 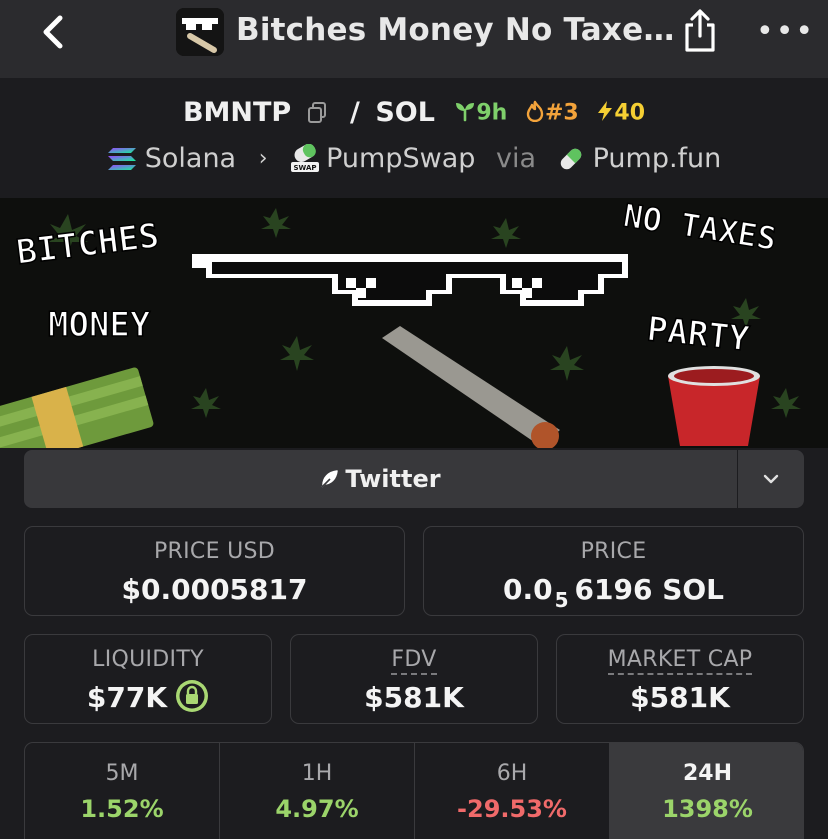 What do you see at coordinates (512, 809) in the screenshot?
I see `change-value: -29.53%` at bounding box center [512, 809].